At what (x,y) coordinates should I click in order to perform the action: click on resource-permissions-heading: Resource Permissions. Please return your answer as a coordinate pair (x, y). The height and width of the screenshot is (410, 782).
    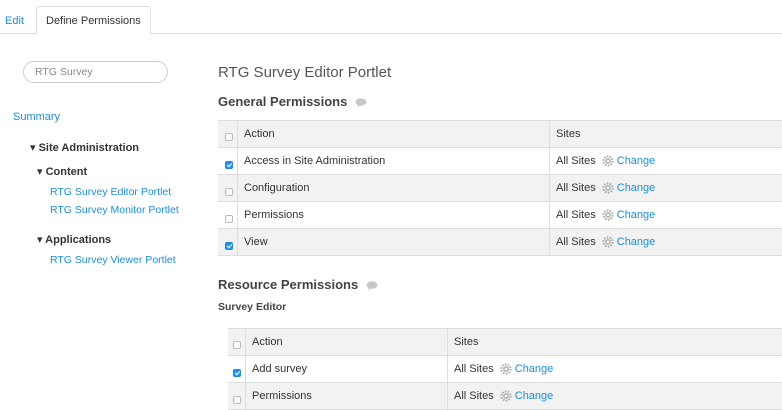
    Looking at the image, I should click on (298, 284).